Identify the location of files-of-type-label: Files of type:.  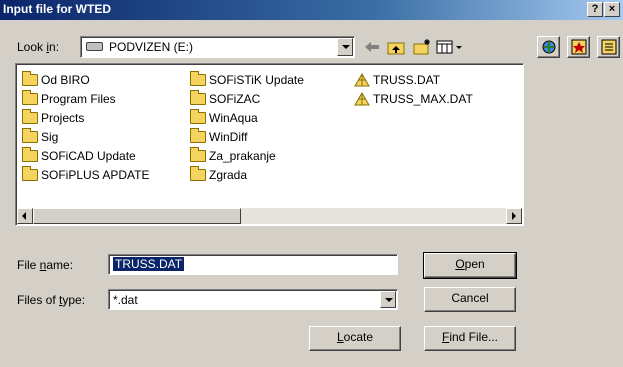
(51, 300).